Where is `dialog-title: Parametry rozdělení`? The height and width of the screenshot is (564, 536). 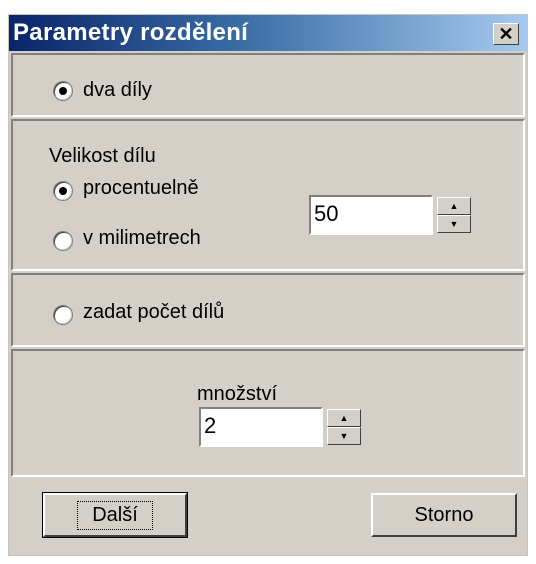
dialog-title: Parametry rozdělení is located at coordinates (131, 32).